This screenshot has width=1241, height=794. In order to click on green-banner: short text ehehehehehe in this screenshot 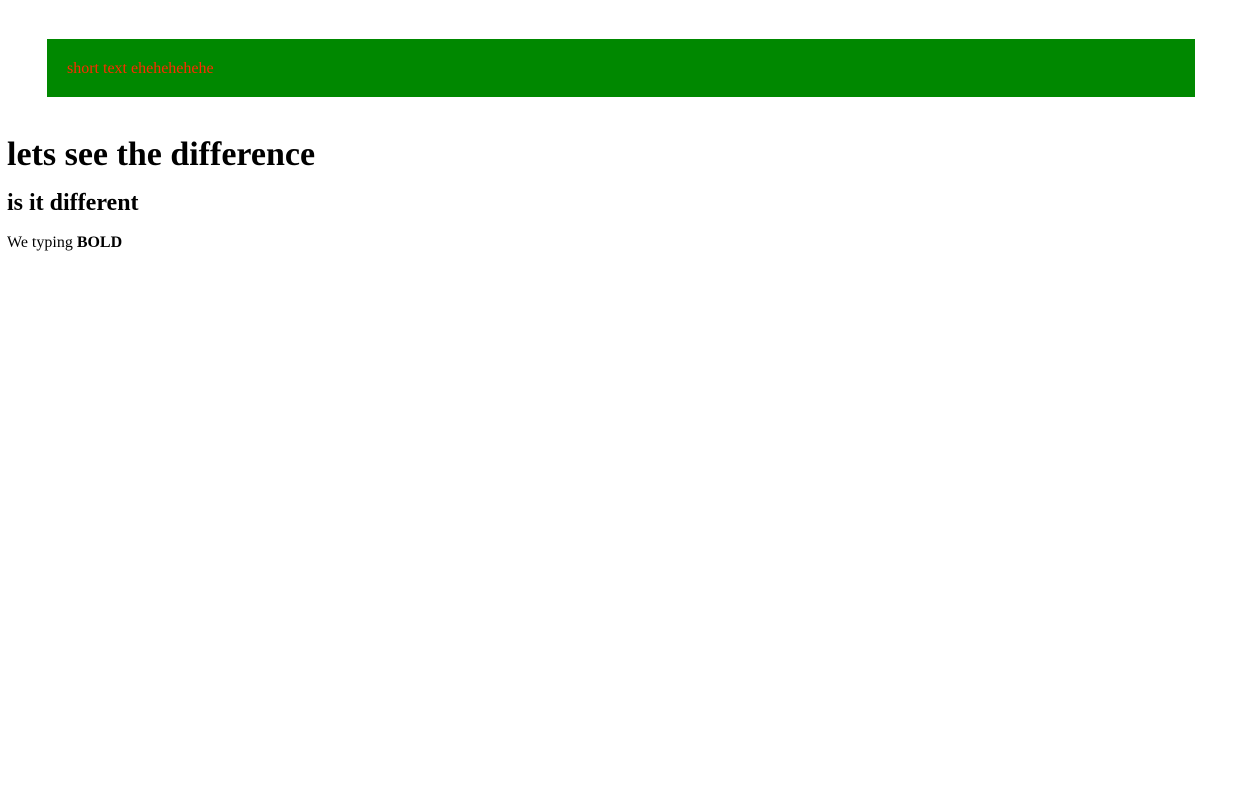, I will do `click(621, 68)`.